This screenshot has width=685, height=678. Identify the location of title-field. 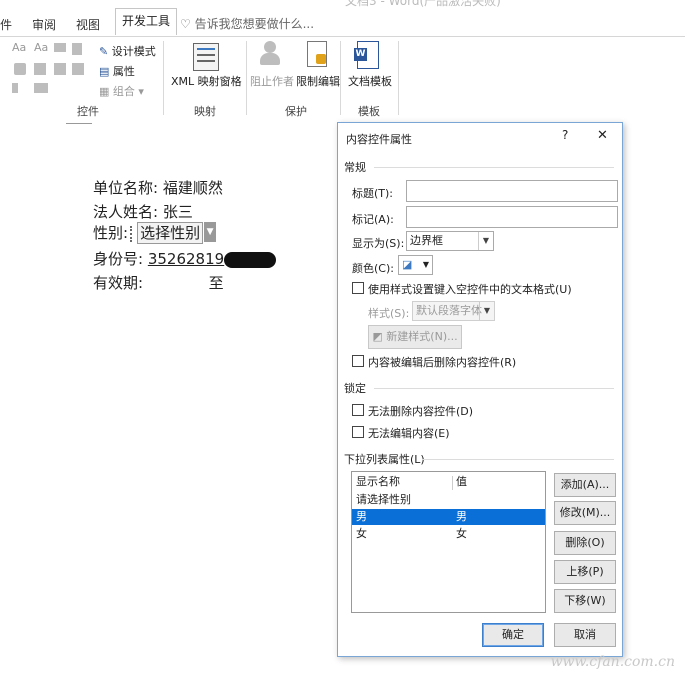
(512, 191).